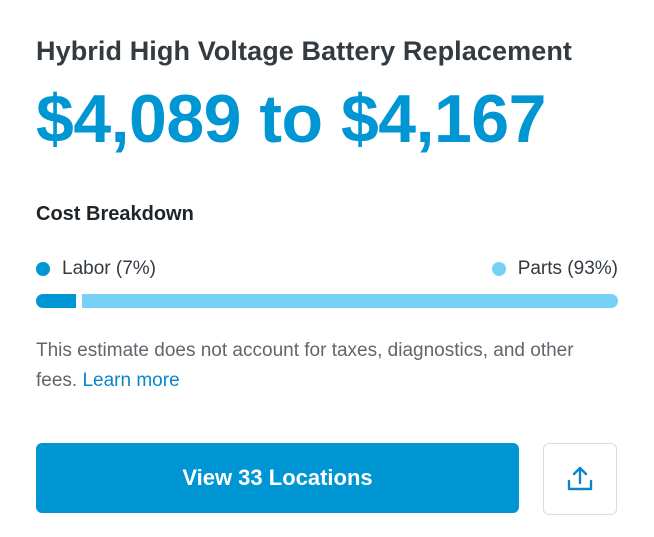 The image size is (654, 537). Describe the element at coordinates (115, 214) in the screenshot. I see `cost-breakdown-heading: Cost Breakdown` at that location.